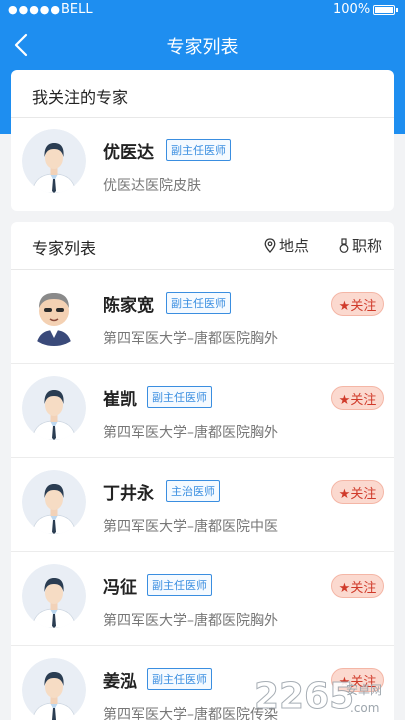 This screenshot has width=405, height=720. Describe the element at coordinates (80, 97) in the screenshot. I see `followed-section-title: 我关注的专家` at that location.